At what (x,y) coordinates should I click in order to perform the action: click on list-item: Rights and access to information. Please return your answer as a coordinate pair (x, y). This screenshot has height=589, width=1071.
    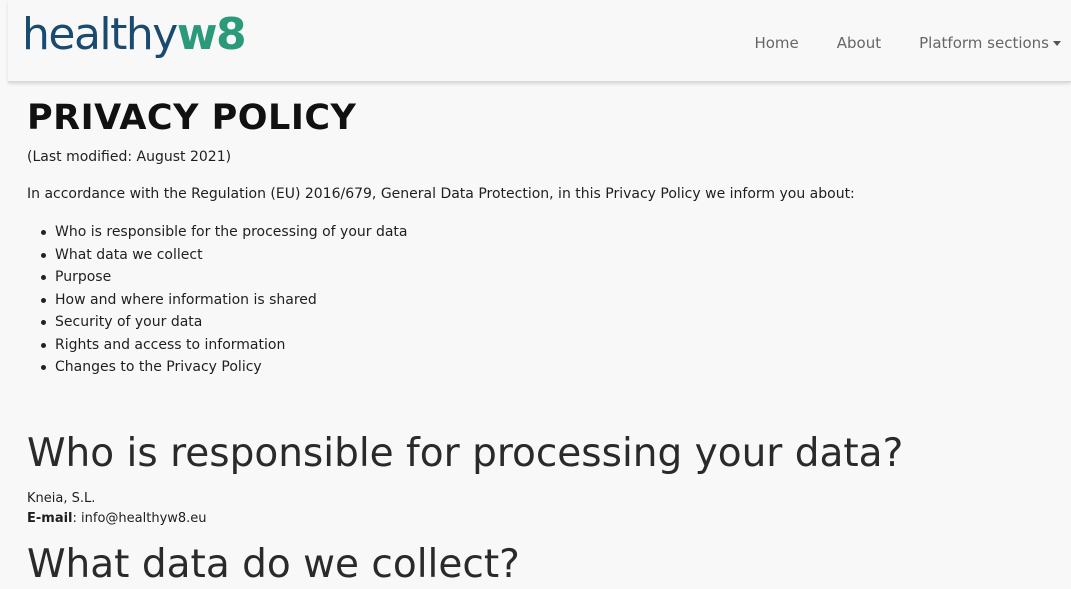
    Looking at the image, I should click on (554, 345).